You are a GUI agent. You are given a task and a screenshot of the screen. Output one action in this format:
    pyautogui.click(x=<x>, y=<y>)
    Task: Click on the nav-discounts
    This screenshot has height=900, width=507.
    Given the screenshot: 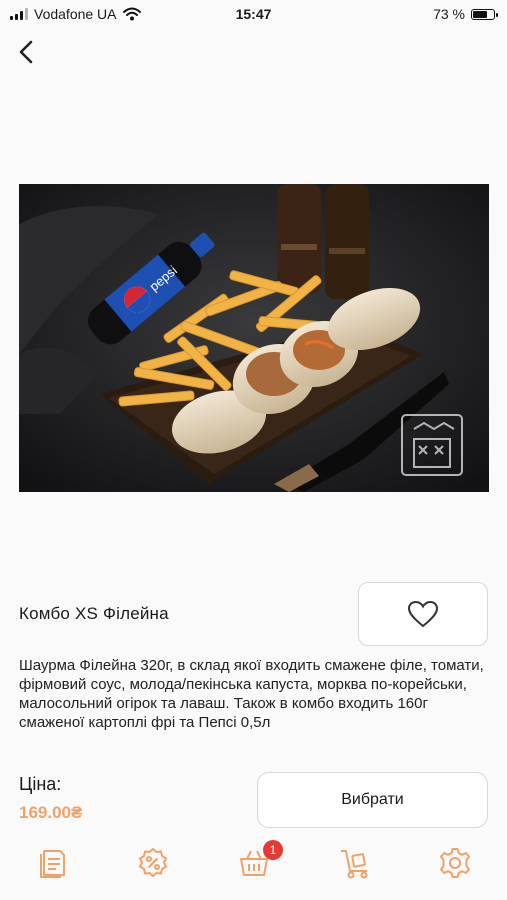 What is the action you would take?
    pyautogui.click(x=153, y=863)
    